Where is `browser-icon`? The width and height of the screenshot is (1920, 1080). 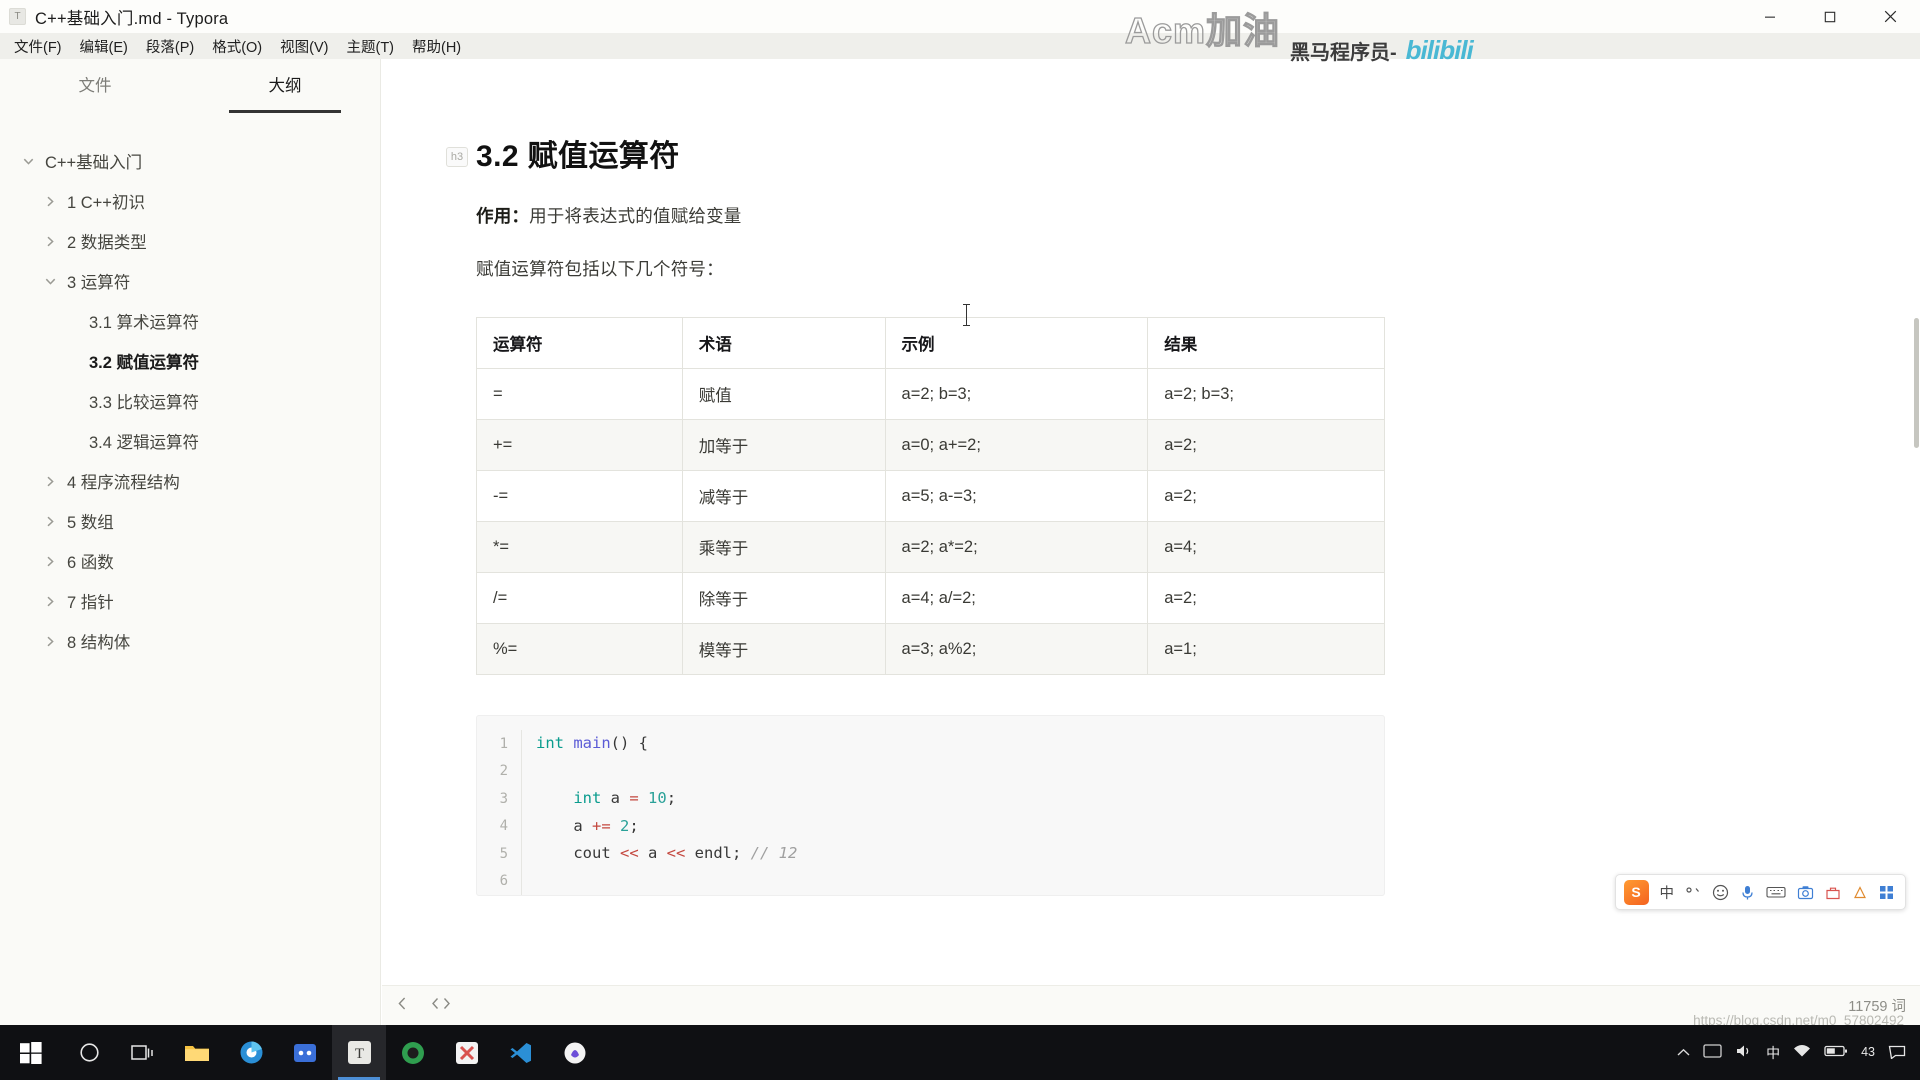 browser-icon is located at coordinates (251, 1052).